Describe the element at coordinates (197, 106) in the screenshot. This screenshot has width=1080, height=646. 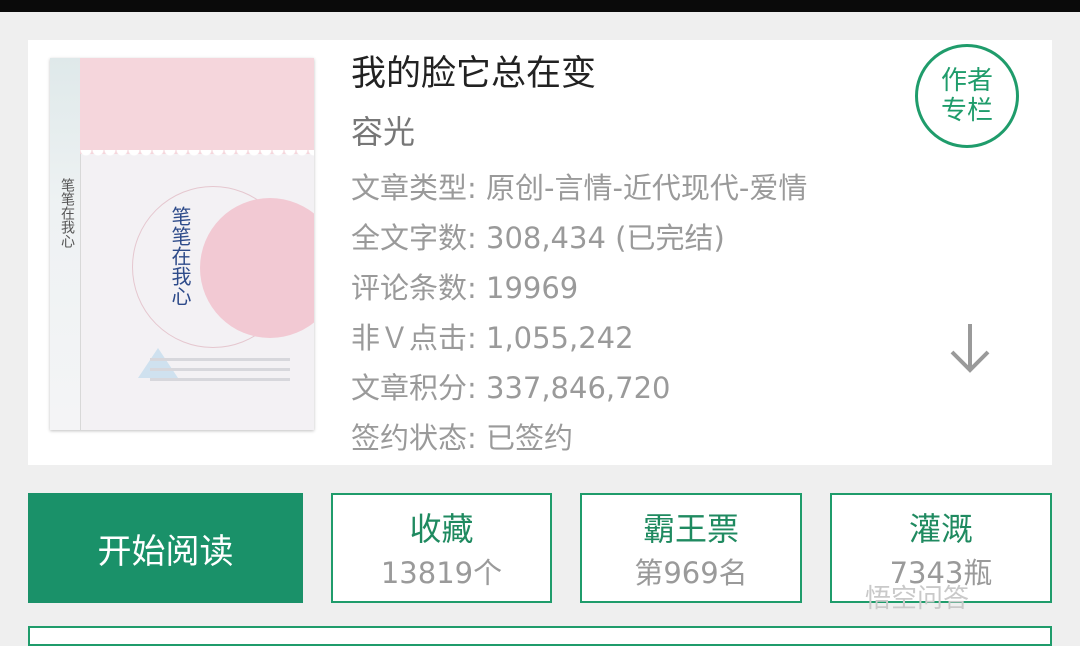
I see `cover-pink-band` at that location.